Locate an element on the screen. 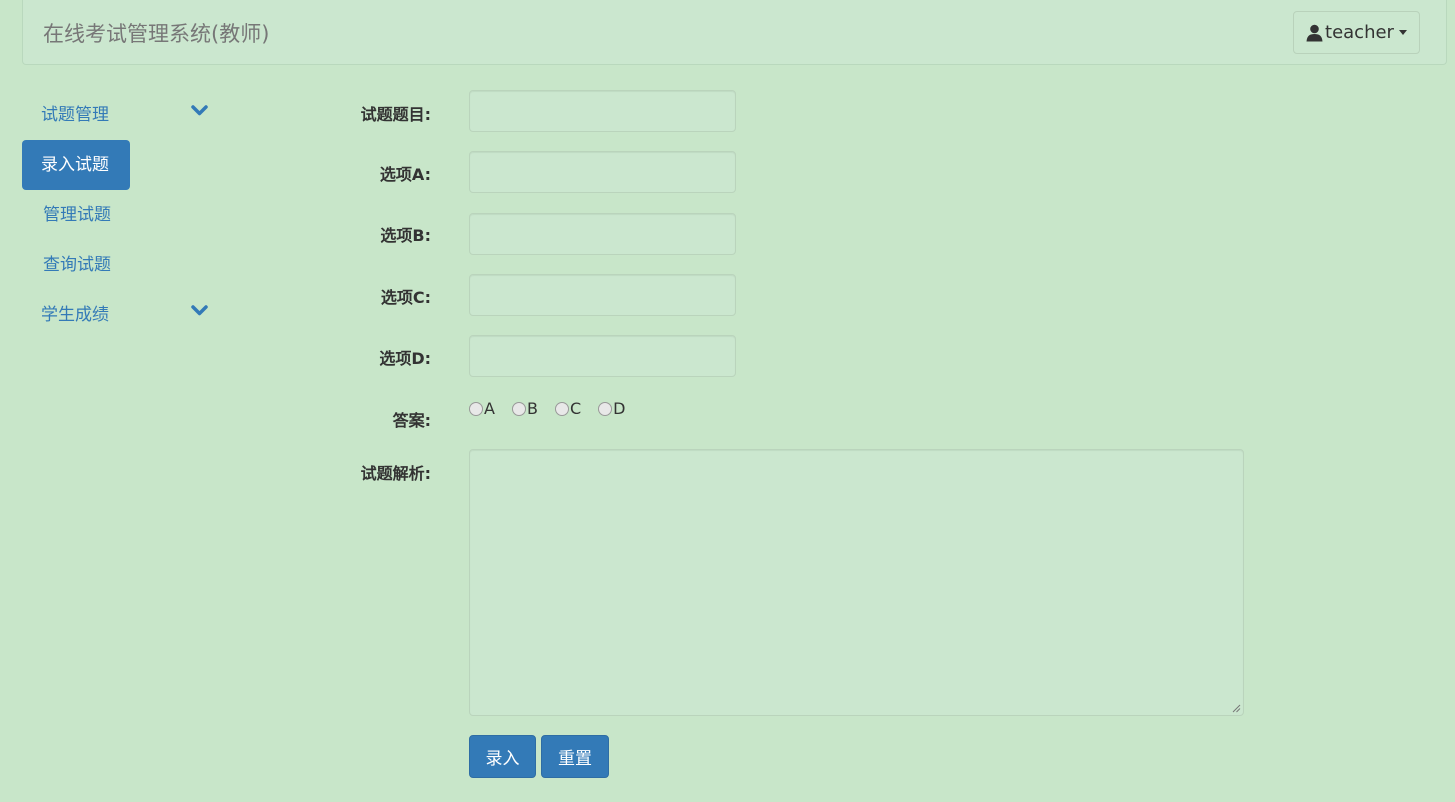  user-menu-button: teacher is located at coordinates (1356, 32).